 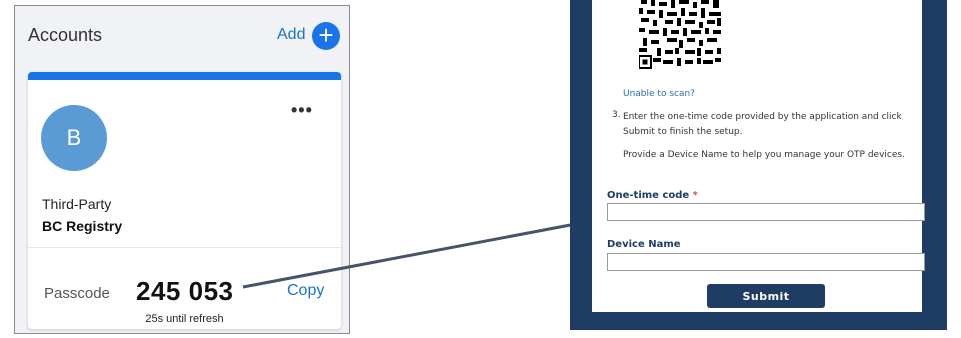 What do you see at coordinates (695, 195) in the screenshot?
I see `required-marker: *` at bounding box center [695, 195].